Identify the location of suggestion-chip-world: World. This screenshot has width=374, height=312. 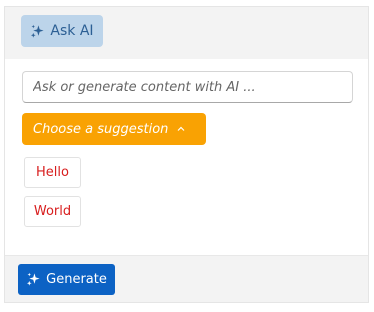
(52, 211).